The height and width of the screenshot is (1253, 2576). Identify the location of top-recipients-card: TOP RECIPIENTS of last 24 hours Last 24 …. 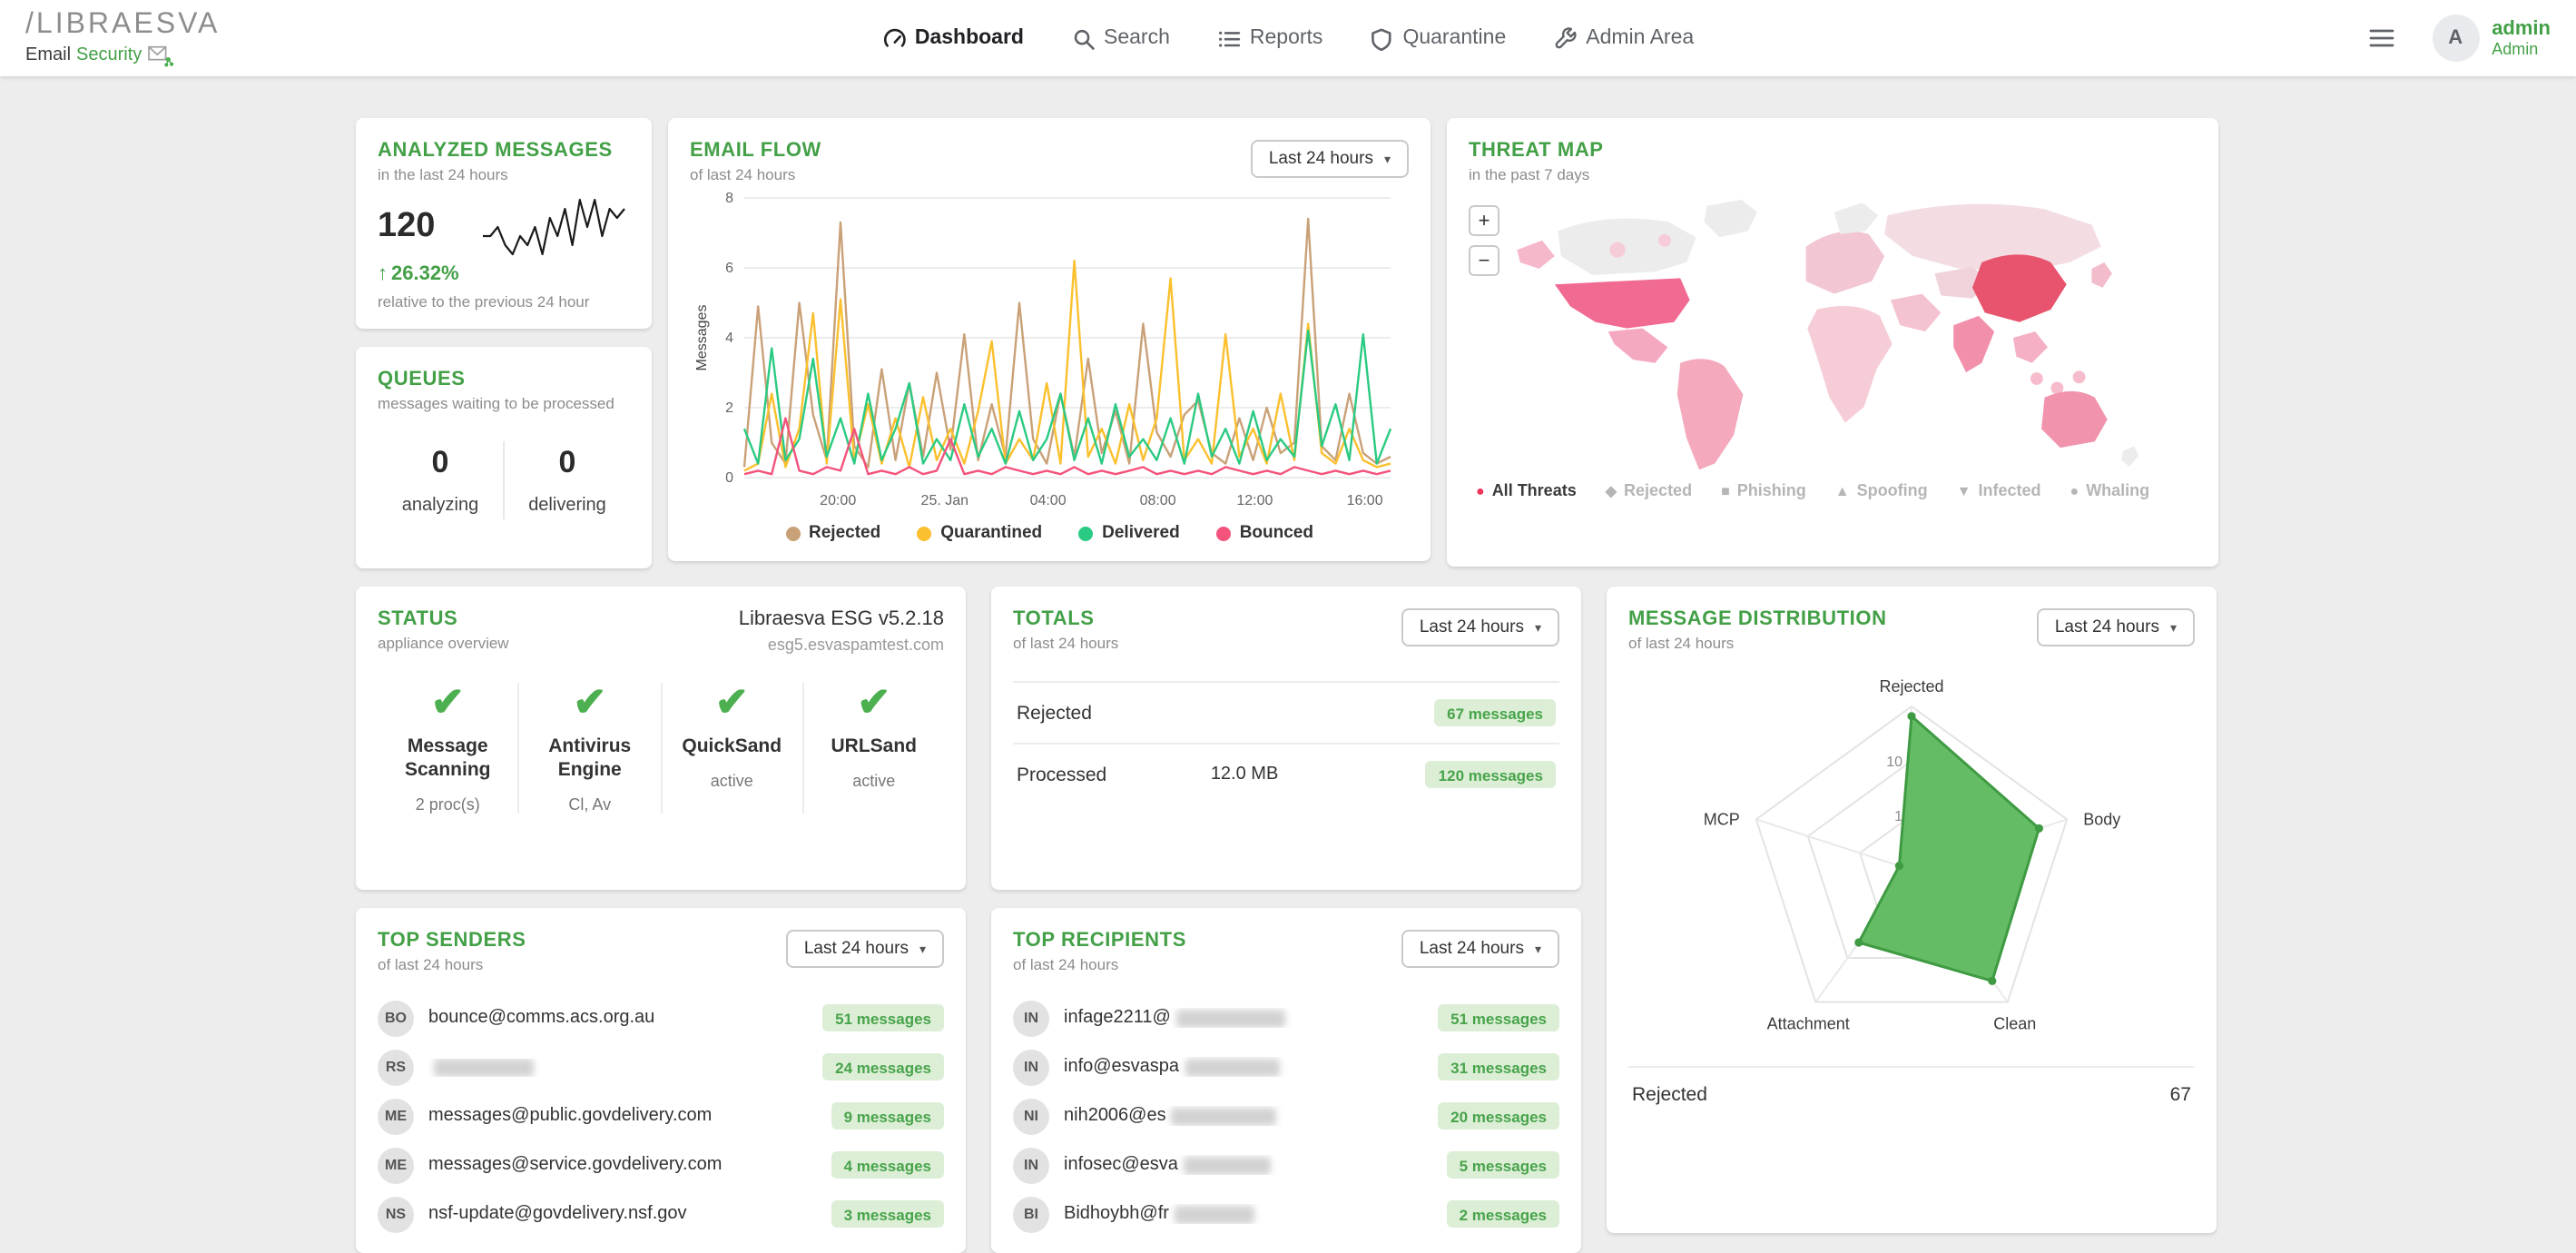
(1286, 1080).